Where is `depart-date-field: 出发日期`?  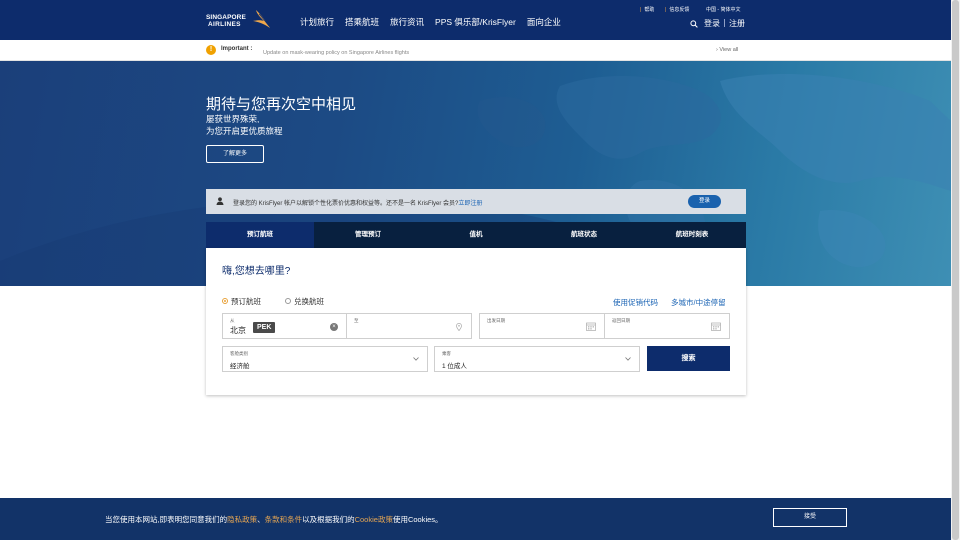 depart-date-field: 出发日期 is located at coordinates (542, 326).